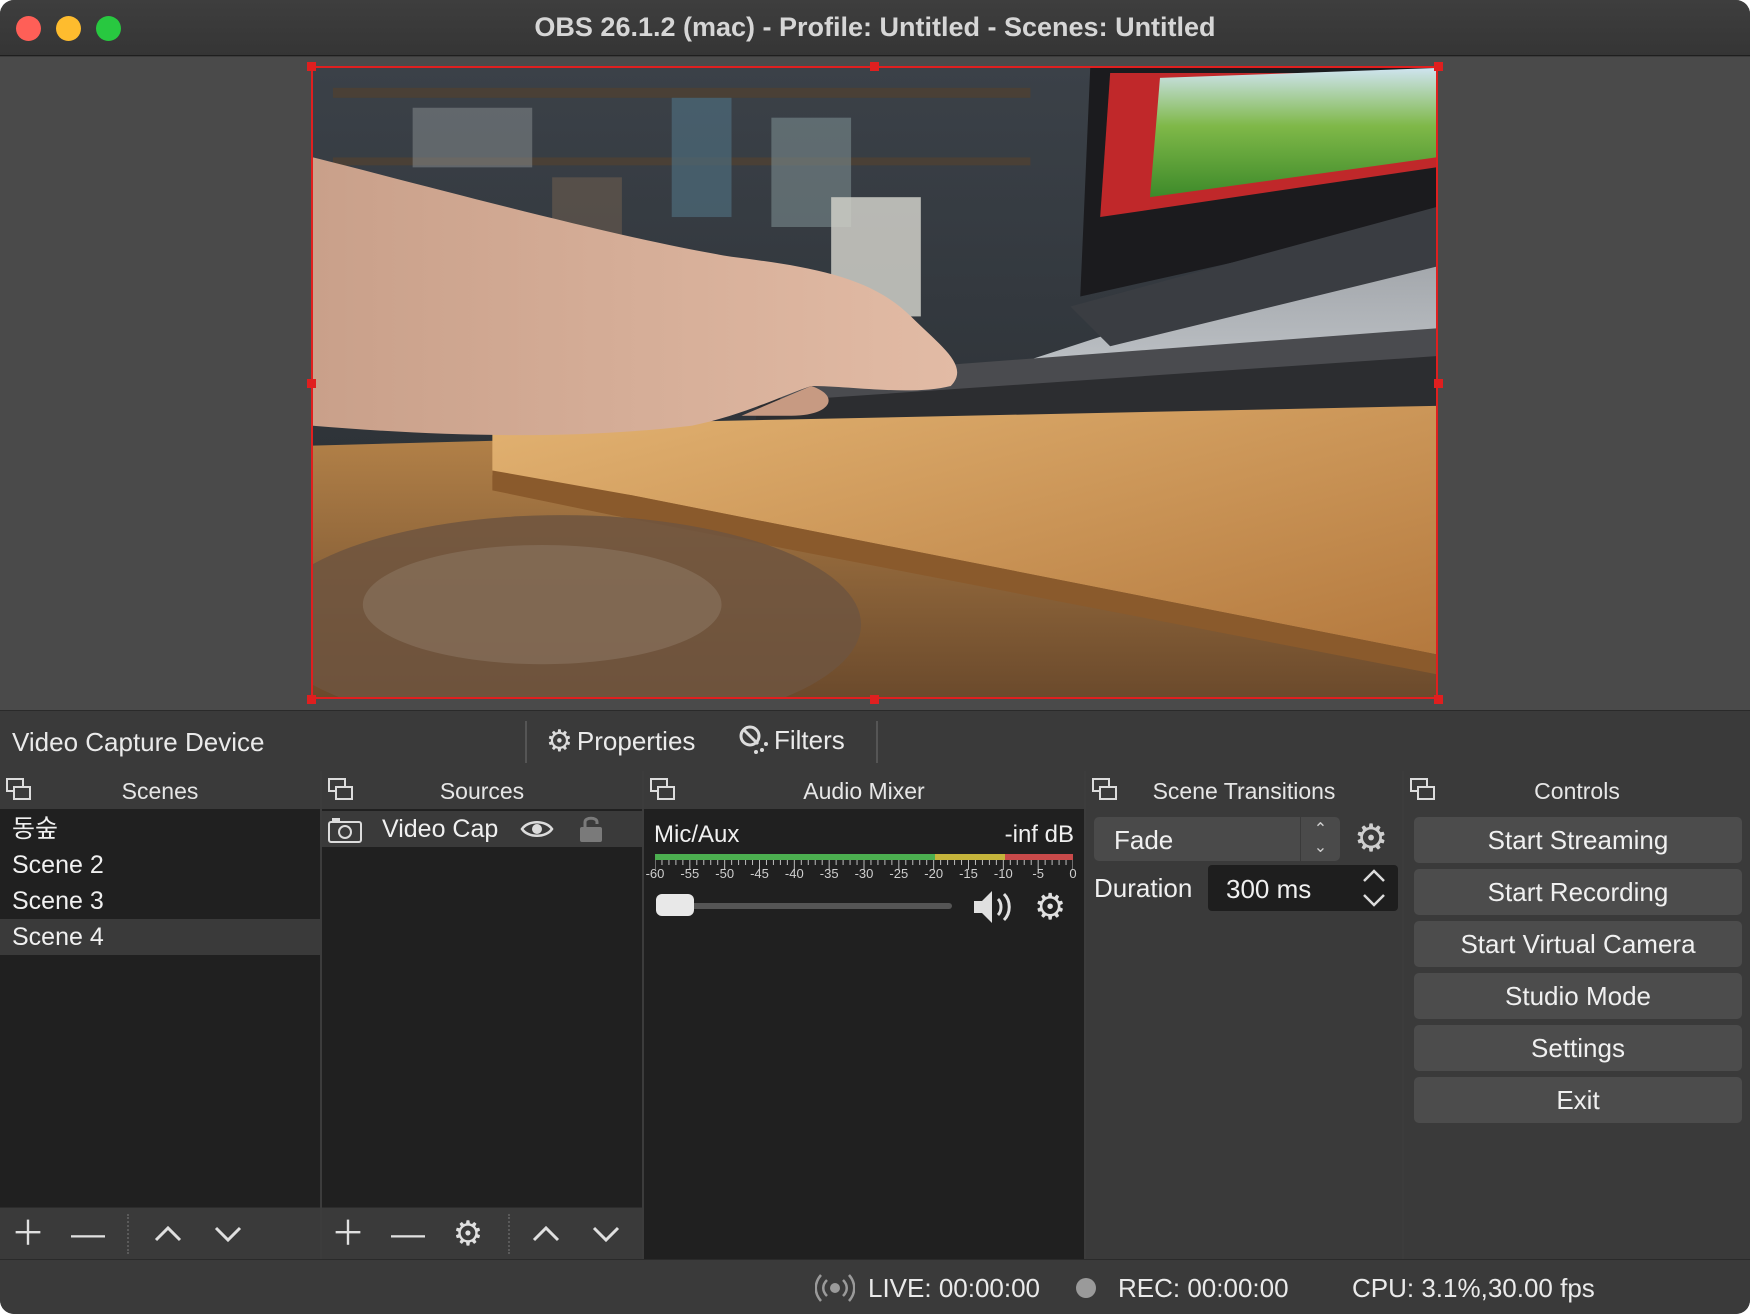  Describe the element at coordinates (753, 739) in the screenshot. I see `filters-icon` at that location.